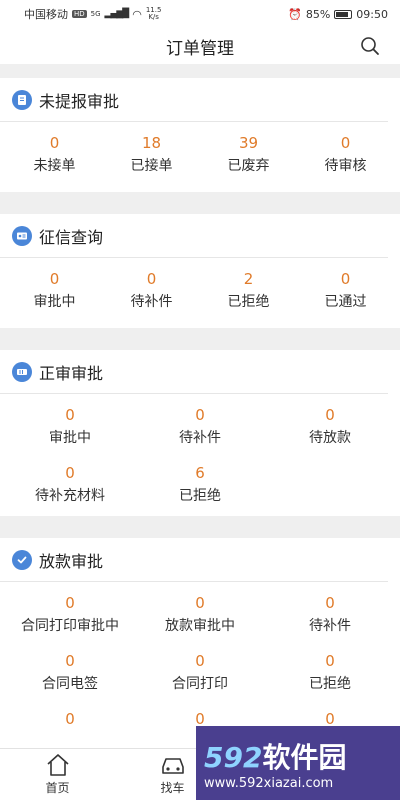  I want to click on stat-contract-print-approval: 0 合同打印审批中, so click(70, 611).